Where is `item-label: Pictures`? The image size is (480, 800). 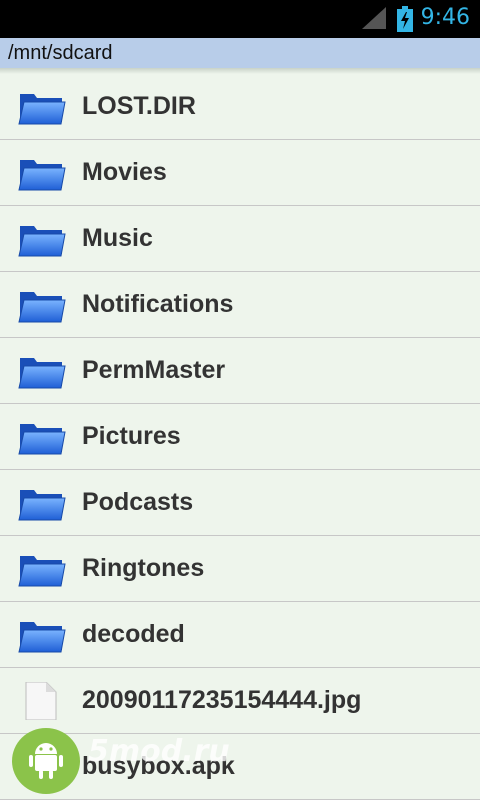
item-label: Pictures is located at coordinates (131, 436).